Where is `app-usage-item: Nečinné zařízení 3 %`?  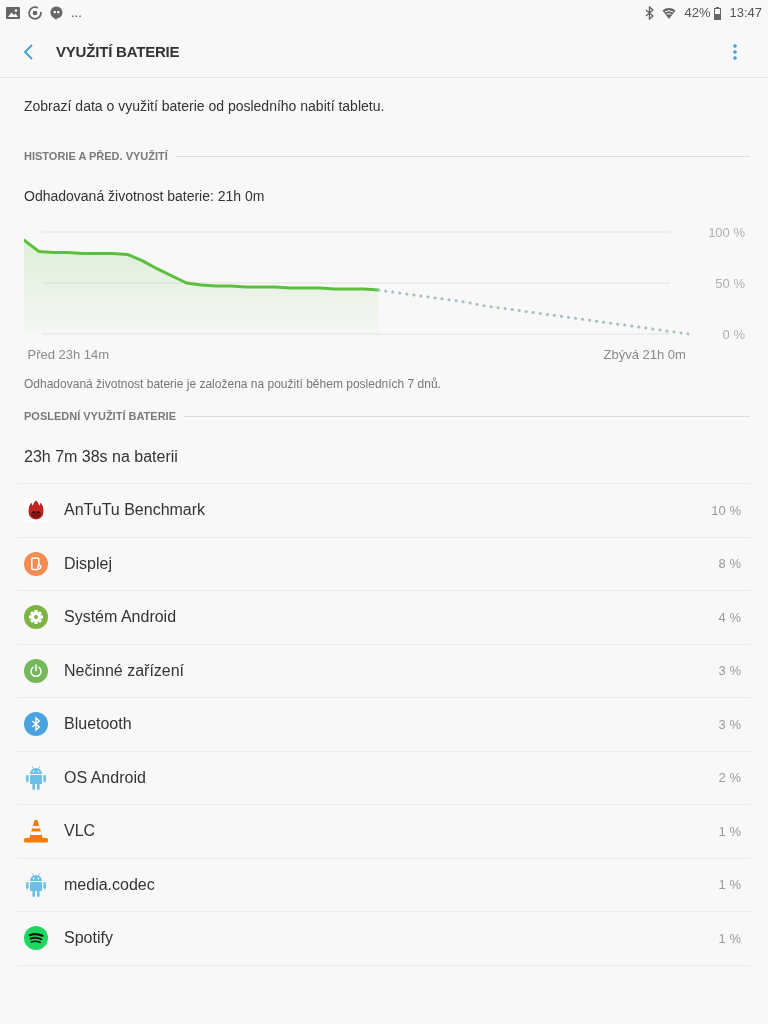 app-usage-item: Nečinné zařízení 3 % is located at coordinates (384, 671).